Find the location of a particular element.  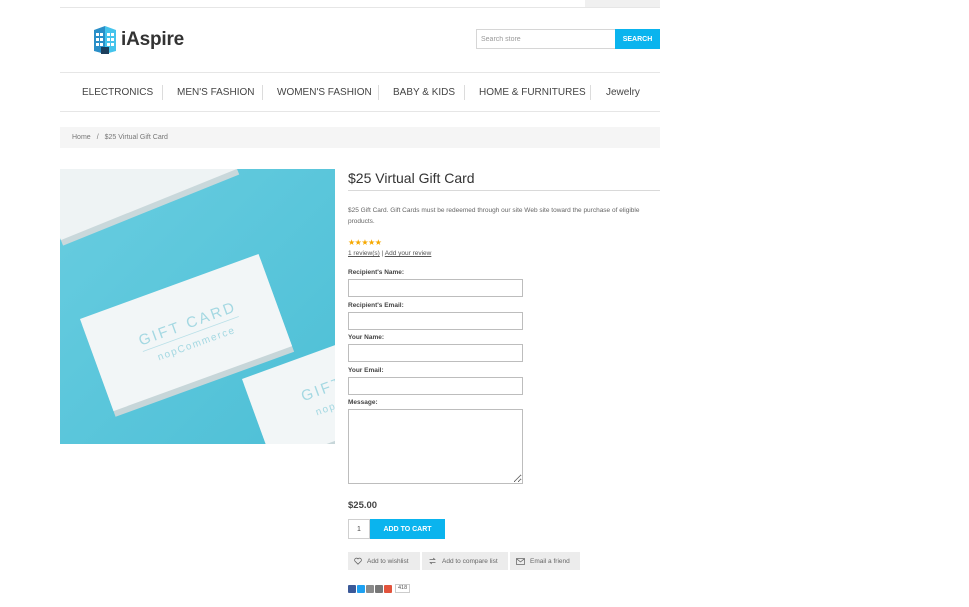

logo-text: iAspire is located at coordinates (153, 39).